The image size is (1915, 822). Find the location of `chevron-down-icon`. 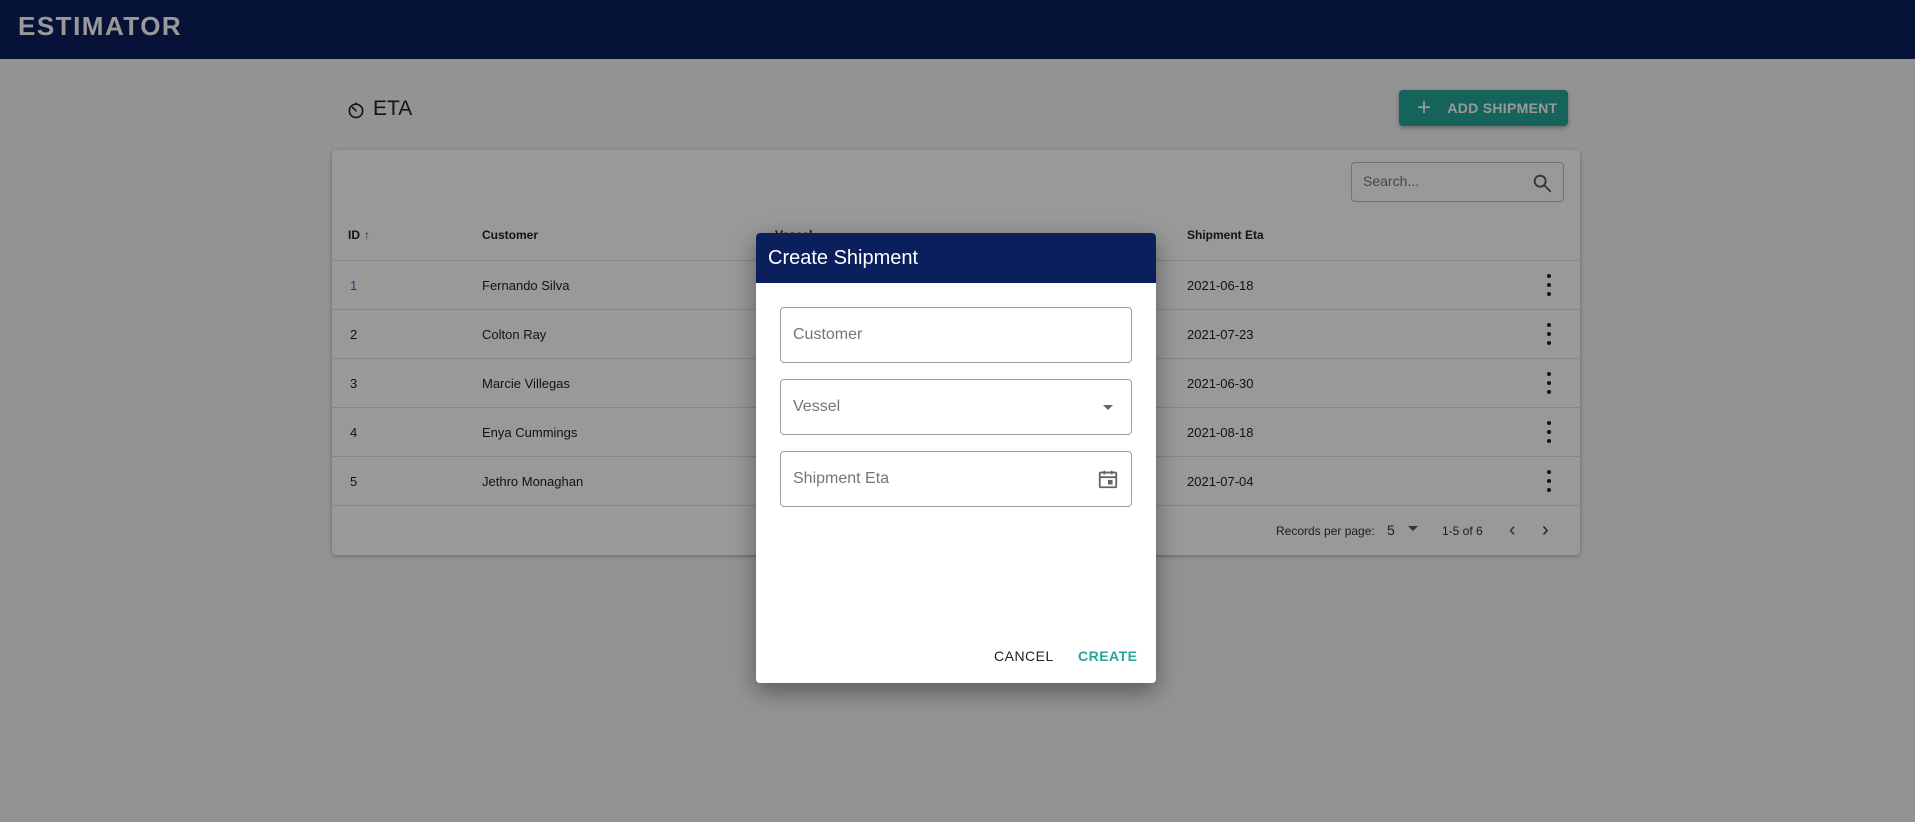

chevron-down-icon is located at coordinates (1108, 407).